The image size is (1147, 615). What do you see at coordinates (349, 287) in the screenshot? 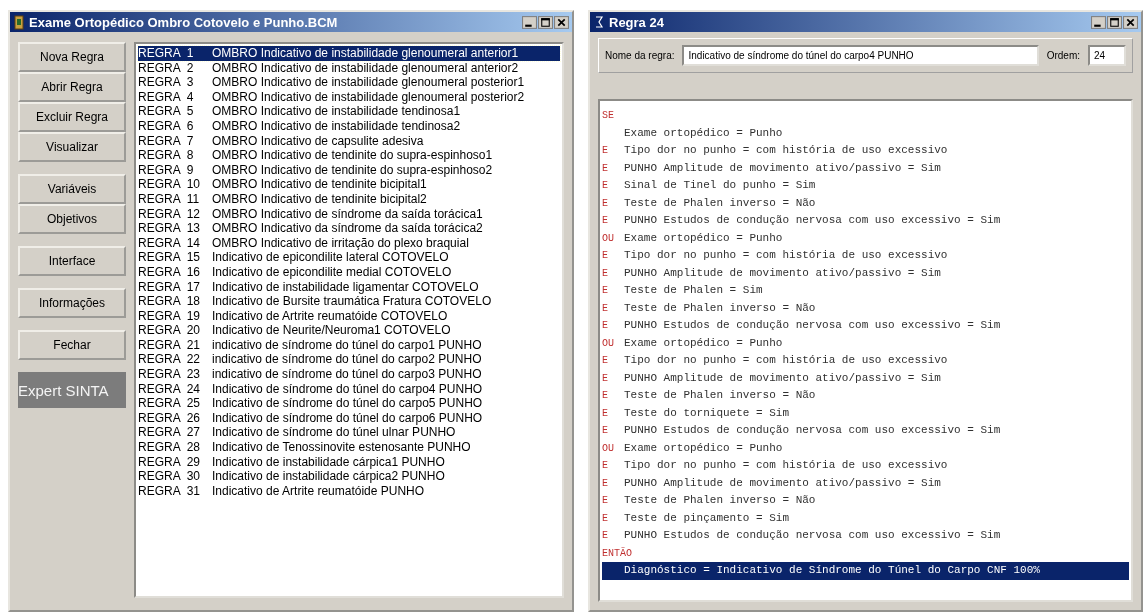
I see `rule-item: REGRA 17 Indicativo de instabilidade ligamentar COTOVELO` at bounding box center [349, 287].